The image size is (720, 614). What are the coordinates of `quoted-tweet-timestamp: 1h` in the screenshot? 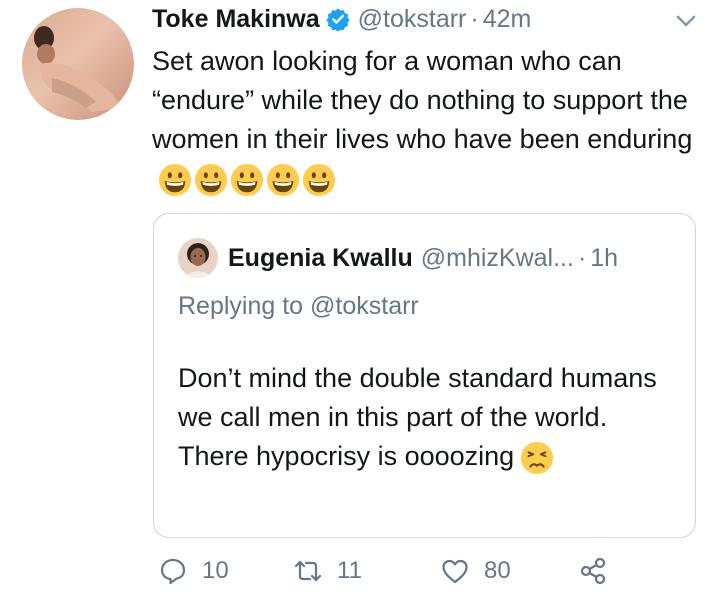 It's located at (604, 258).